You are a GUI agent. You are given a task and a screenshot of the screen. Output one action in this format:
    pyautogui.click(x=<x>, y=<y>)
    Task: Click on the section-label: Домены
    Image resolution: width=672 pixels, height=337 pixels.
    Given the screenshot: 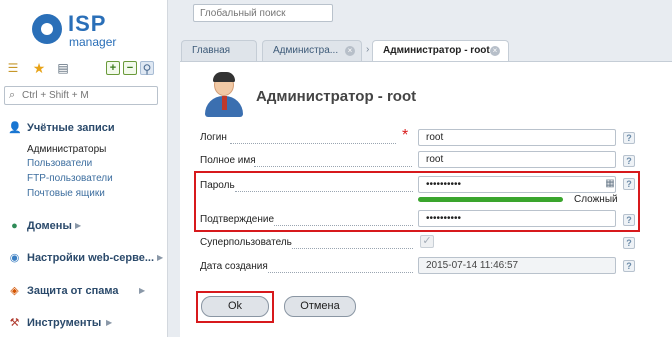 What is the action you would take?
    pyautogui.click(x=49, y=226)
    